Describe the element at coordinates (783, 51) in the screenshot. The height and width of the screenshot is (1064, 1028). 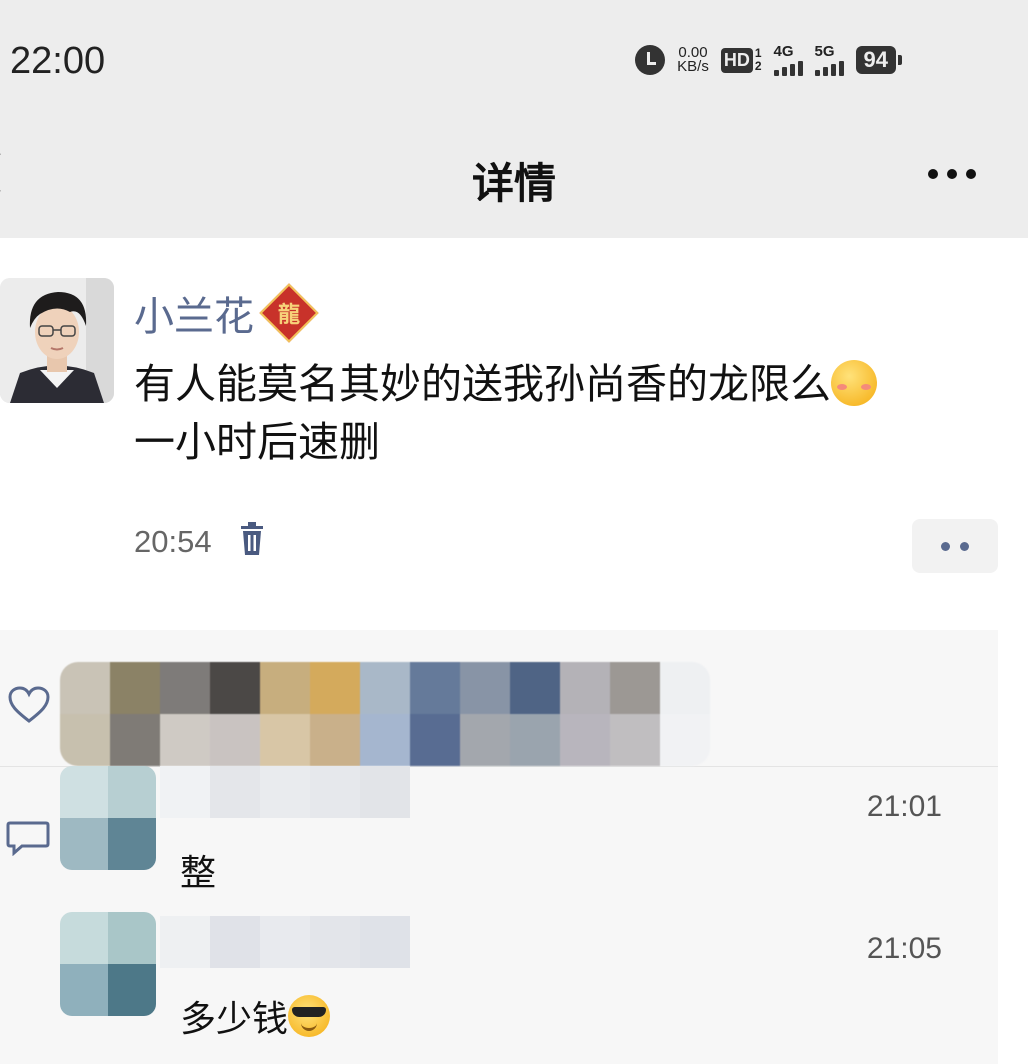
I see `signal-4g-label: 4G` at that location.